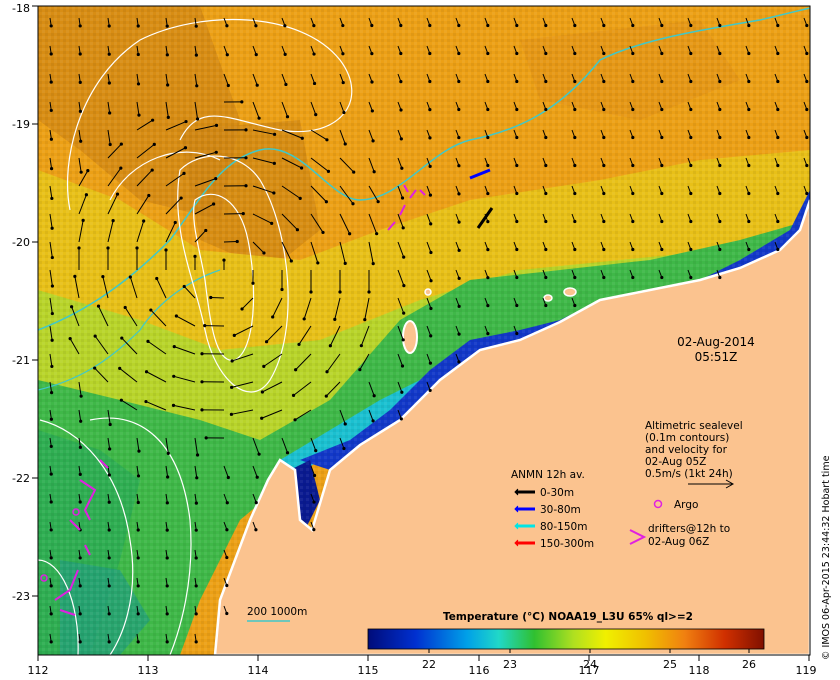  What do you see at coordinates (826, 557) in the screenshot?
I see `credit-text: © IMOS 06-Apr-2015 23:44:32 Hobart time` at bounding box center [826, 557].